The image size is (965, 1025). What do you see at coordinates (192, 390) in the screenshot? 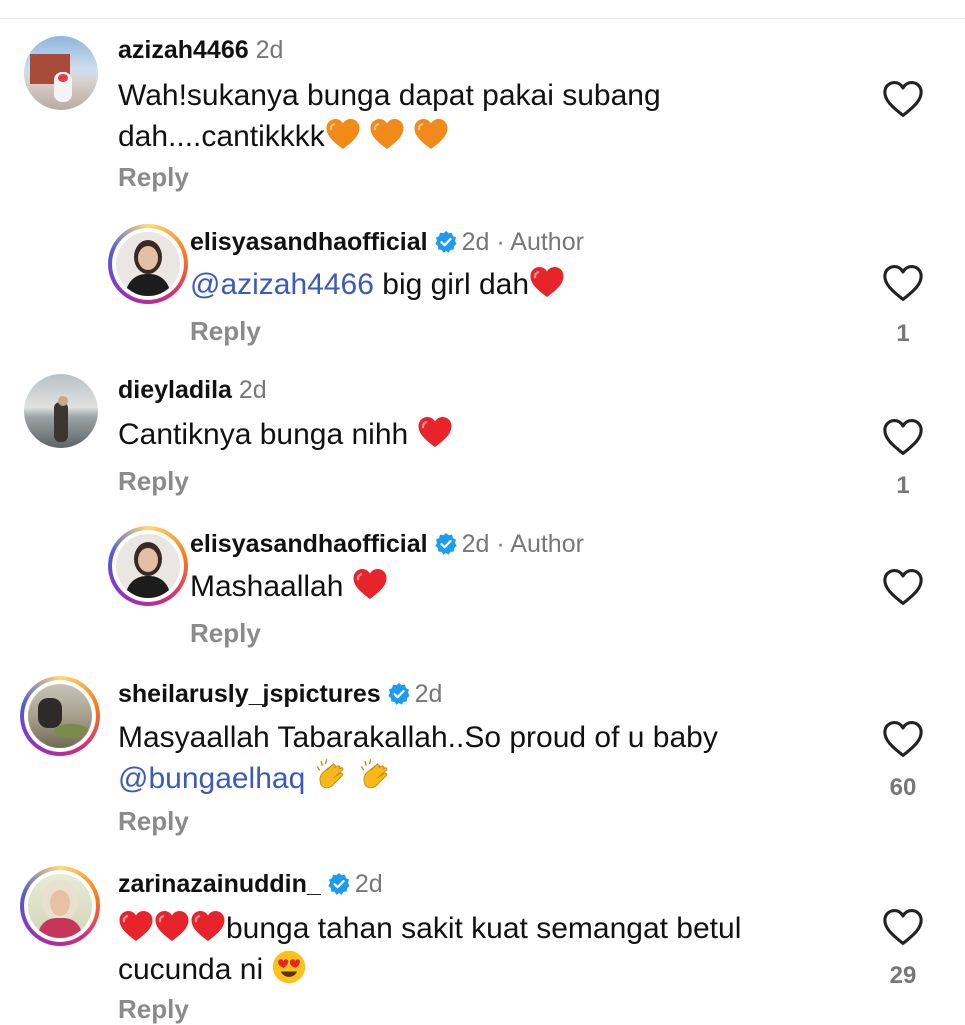
I see `comment-username: dieyladila 2d` at bounding box center [192, 390].